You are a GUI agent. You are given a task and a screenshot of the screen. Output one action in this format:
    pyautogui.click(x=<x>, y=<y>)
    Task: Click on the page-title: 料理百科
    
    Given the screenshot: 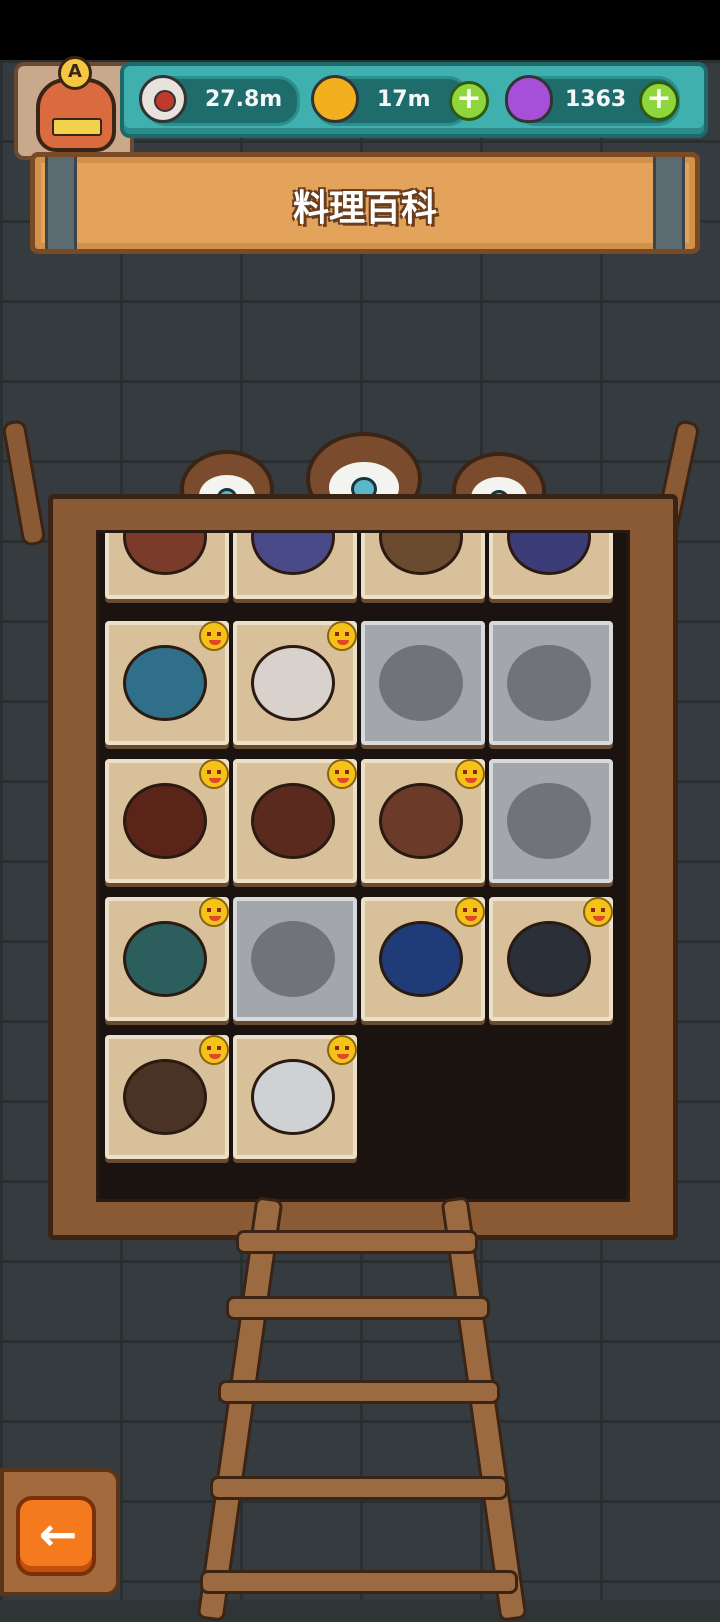 What is the action you would take?
    pyautogui.click(x=364, y=208)
    